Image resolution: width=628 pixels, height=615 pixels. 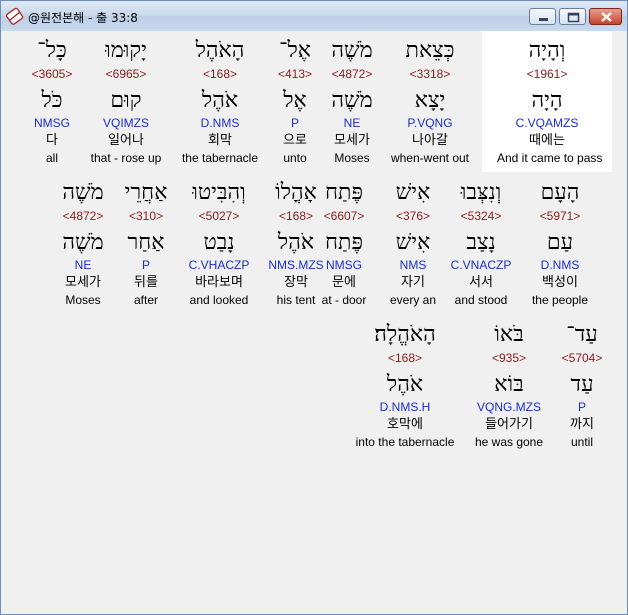 I want to click on english-gloss: the tabernacle, so click(x=220, y=158).